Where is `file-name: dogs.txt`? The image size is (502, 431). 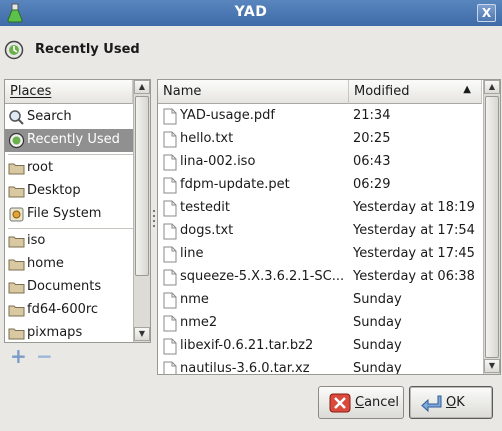
file-name: dogs.txt is located at coordinates (207, 230).